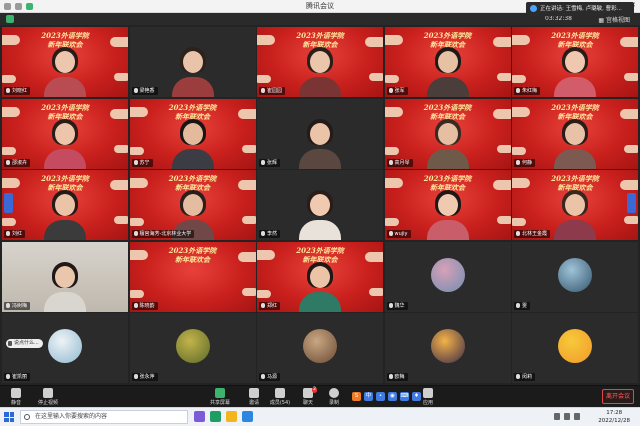 The image size is (640, 426). Describe the element at coordinates (399, 162) in the screenshot. I see `participant-nameplate: 高月琴` at that location.